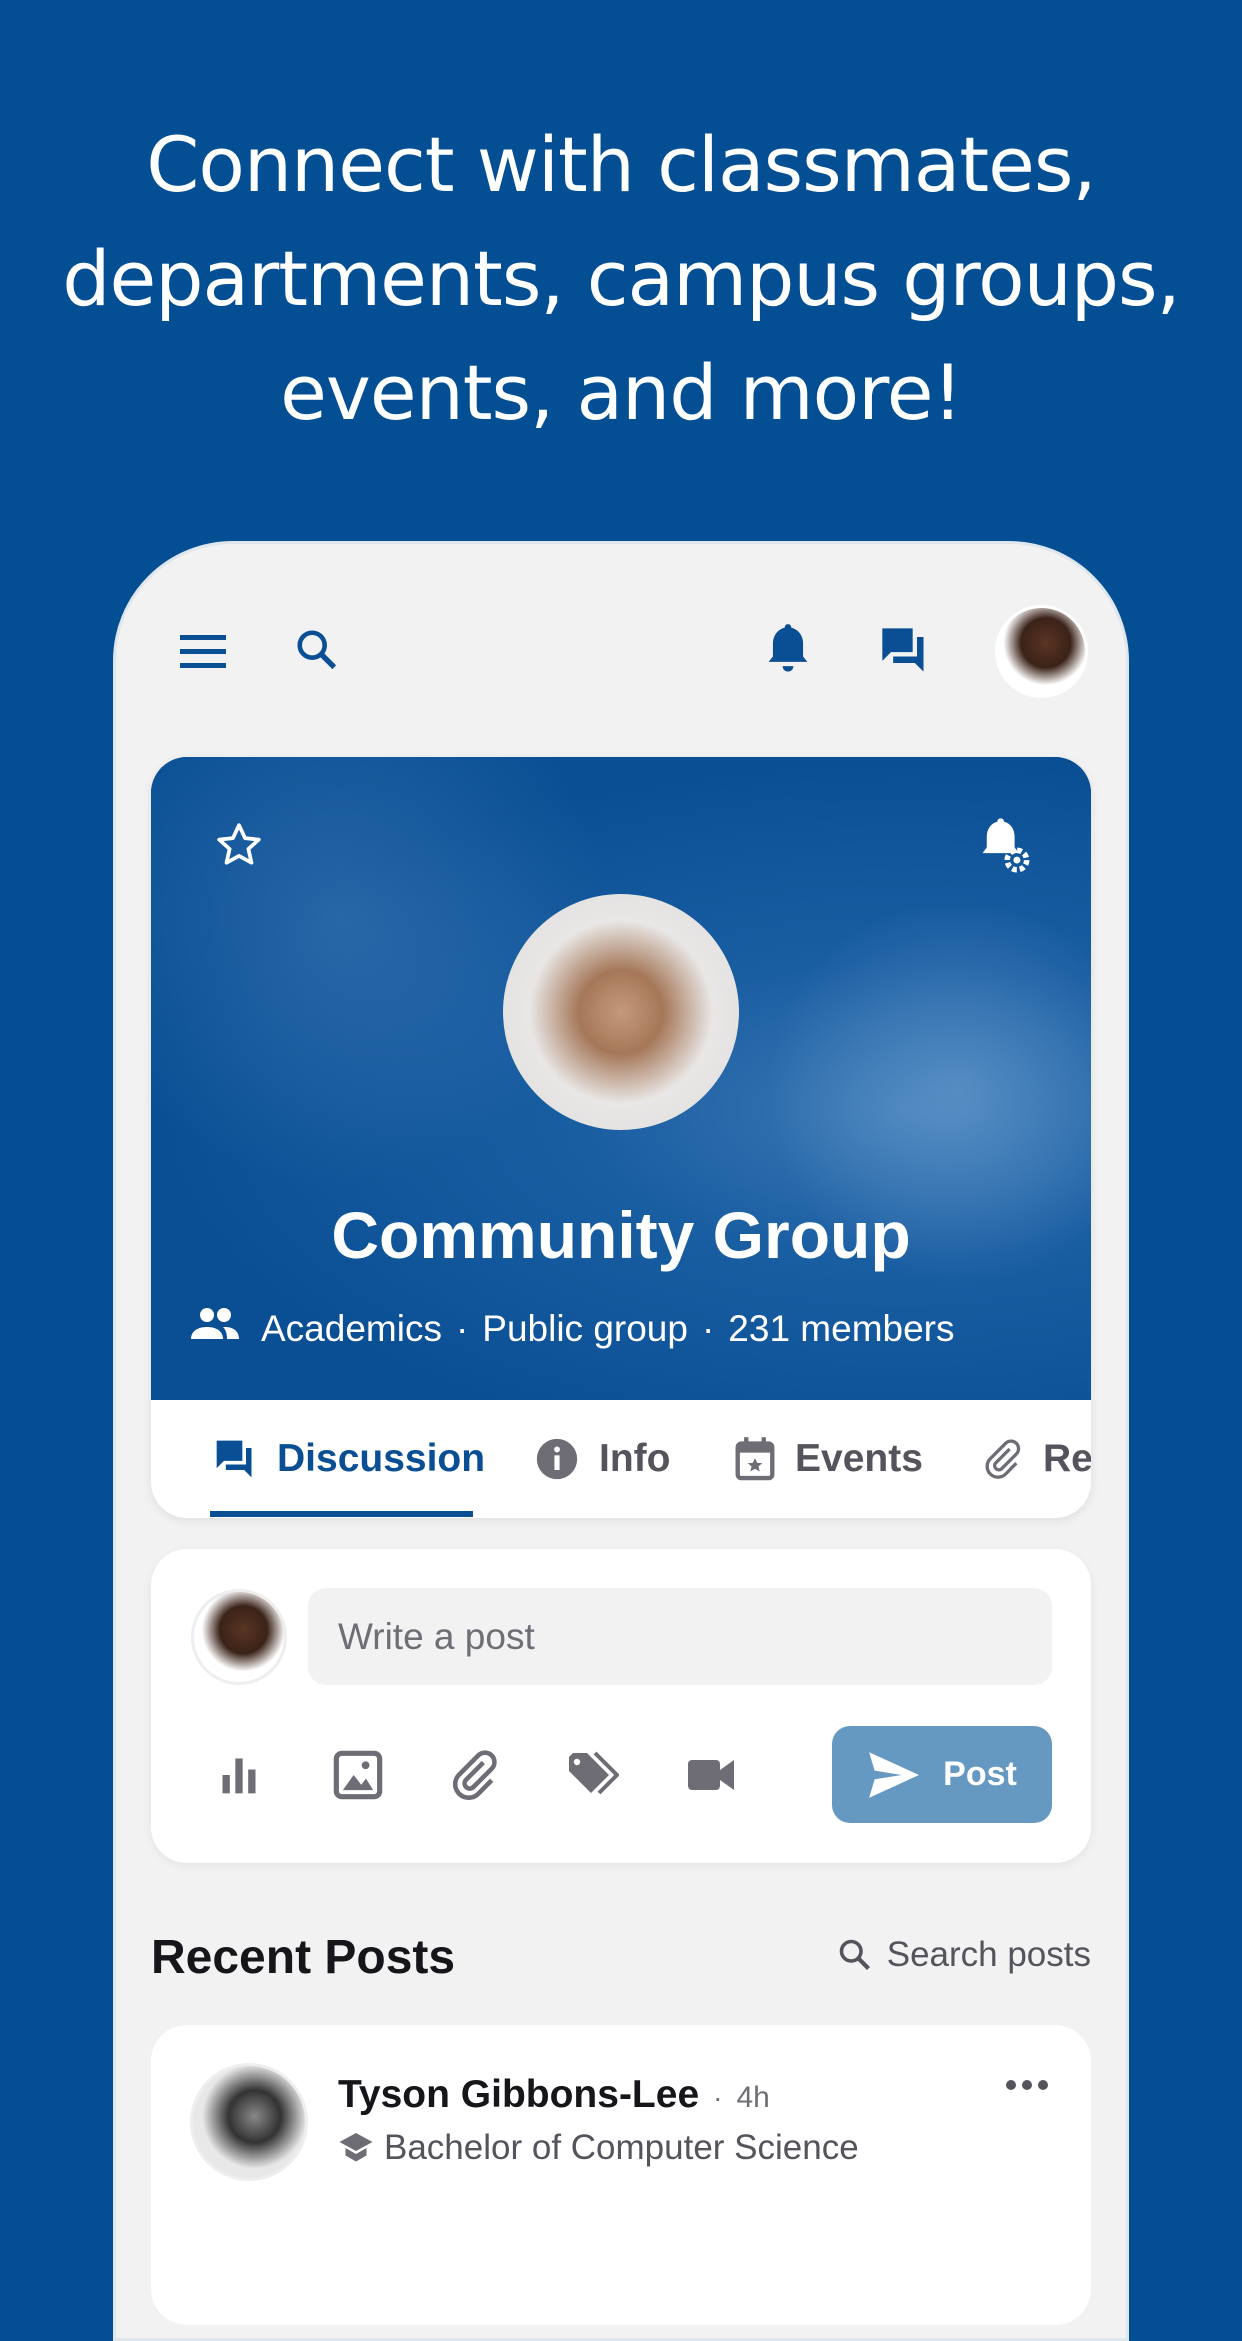  I want to click on author-avatar, so click(249, 2122).